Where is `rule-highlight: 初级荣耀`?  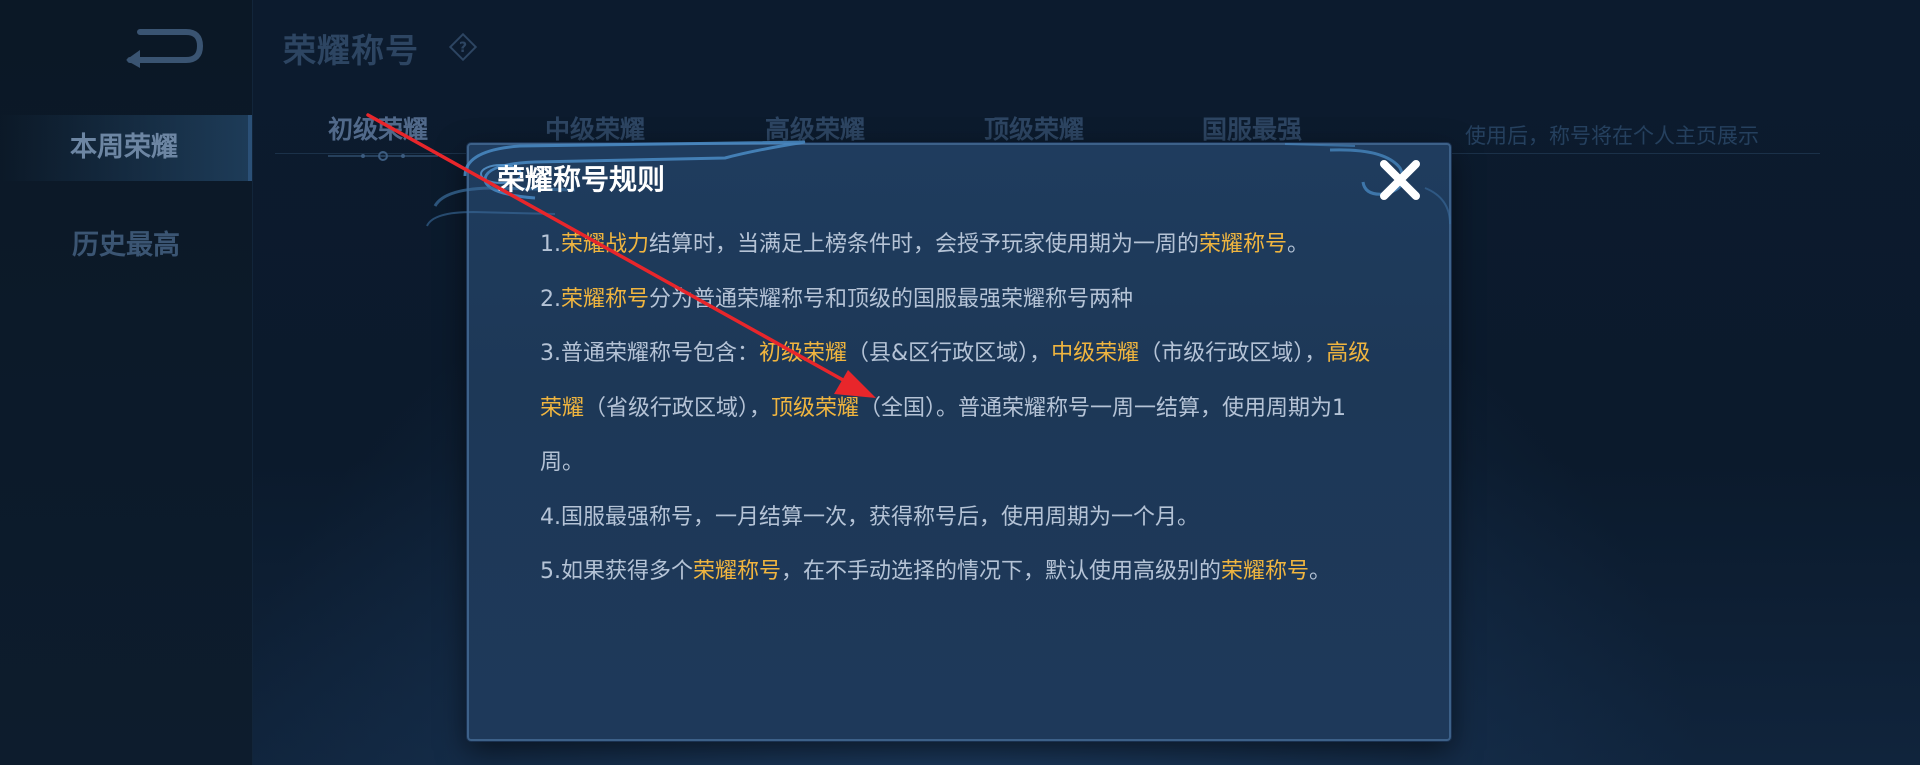
rule-highlight: 初级荣耀 is located at coordinates (803, 353).